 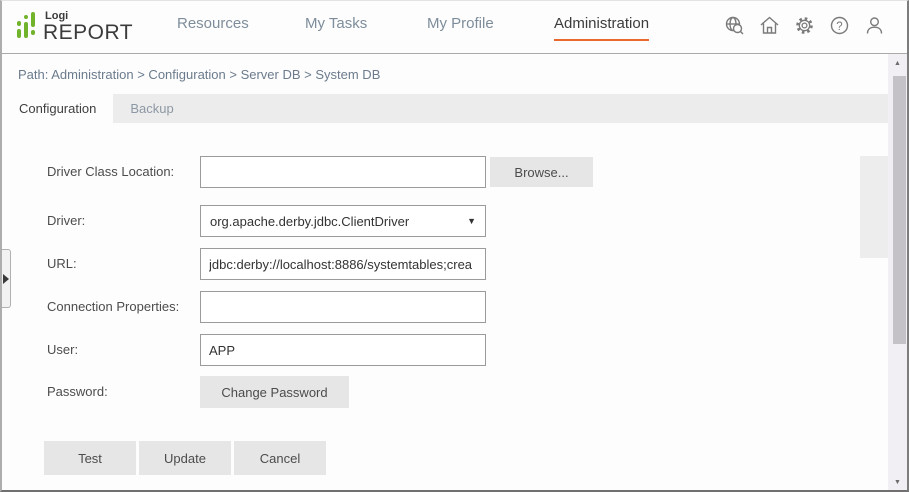 I want to click on help-icon: ?, so click(x=839, y=25).